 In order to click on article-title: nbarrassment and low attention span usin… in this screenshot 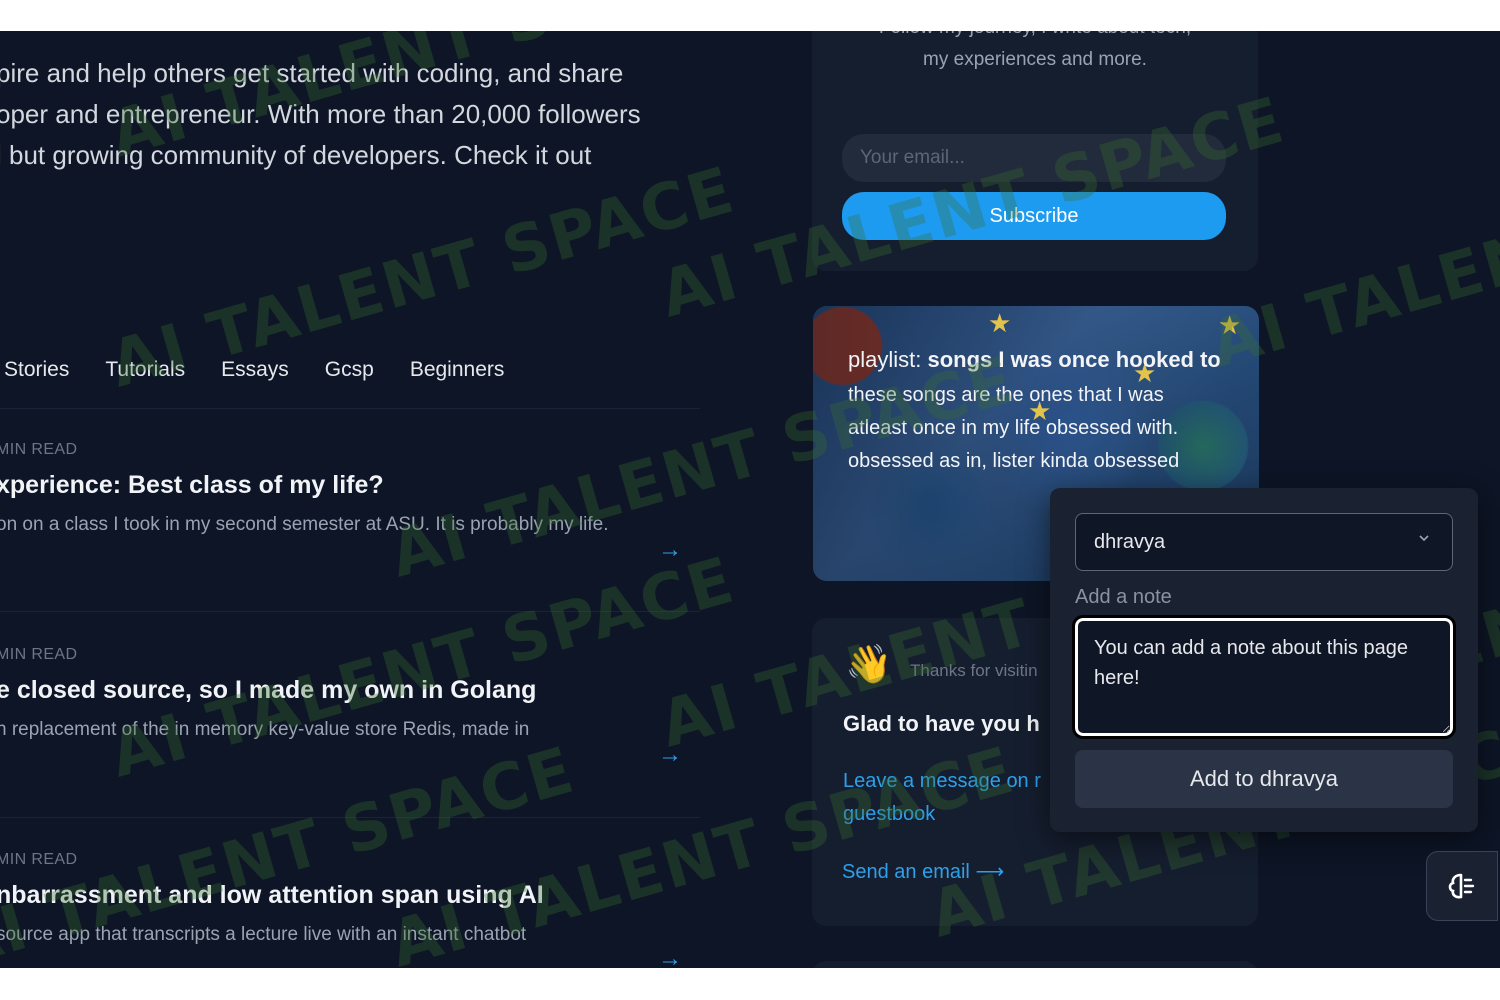, I will do `click(350, 895)`.